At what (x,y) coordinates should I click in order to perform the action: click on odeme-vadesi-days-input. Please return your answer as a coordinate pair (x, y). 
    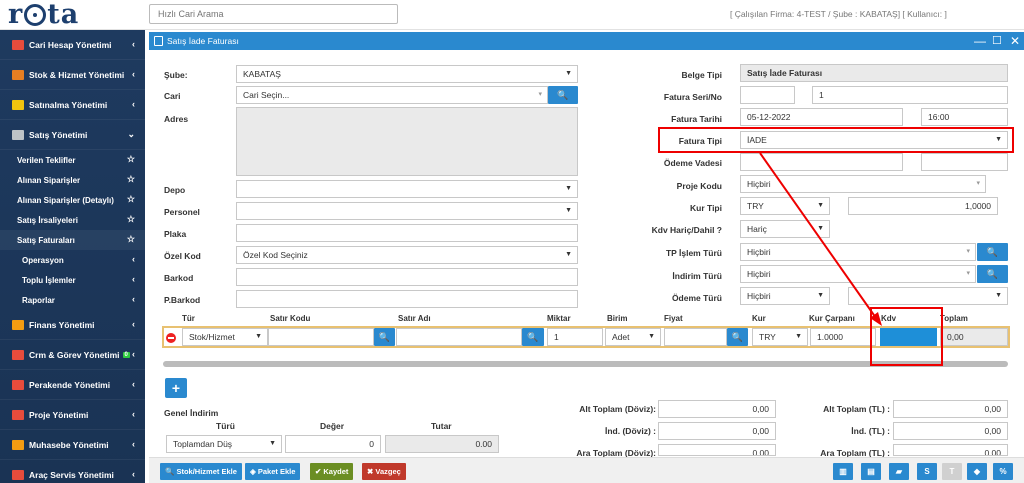
    Looking at the image, I should click on (964, 162).